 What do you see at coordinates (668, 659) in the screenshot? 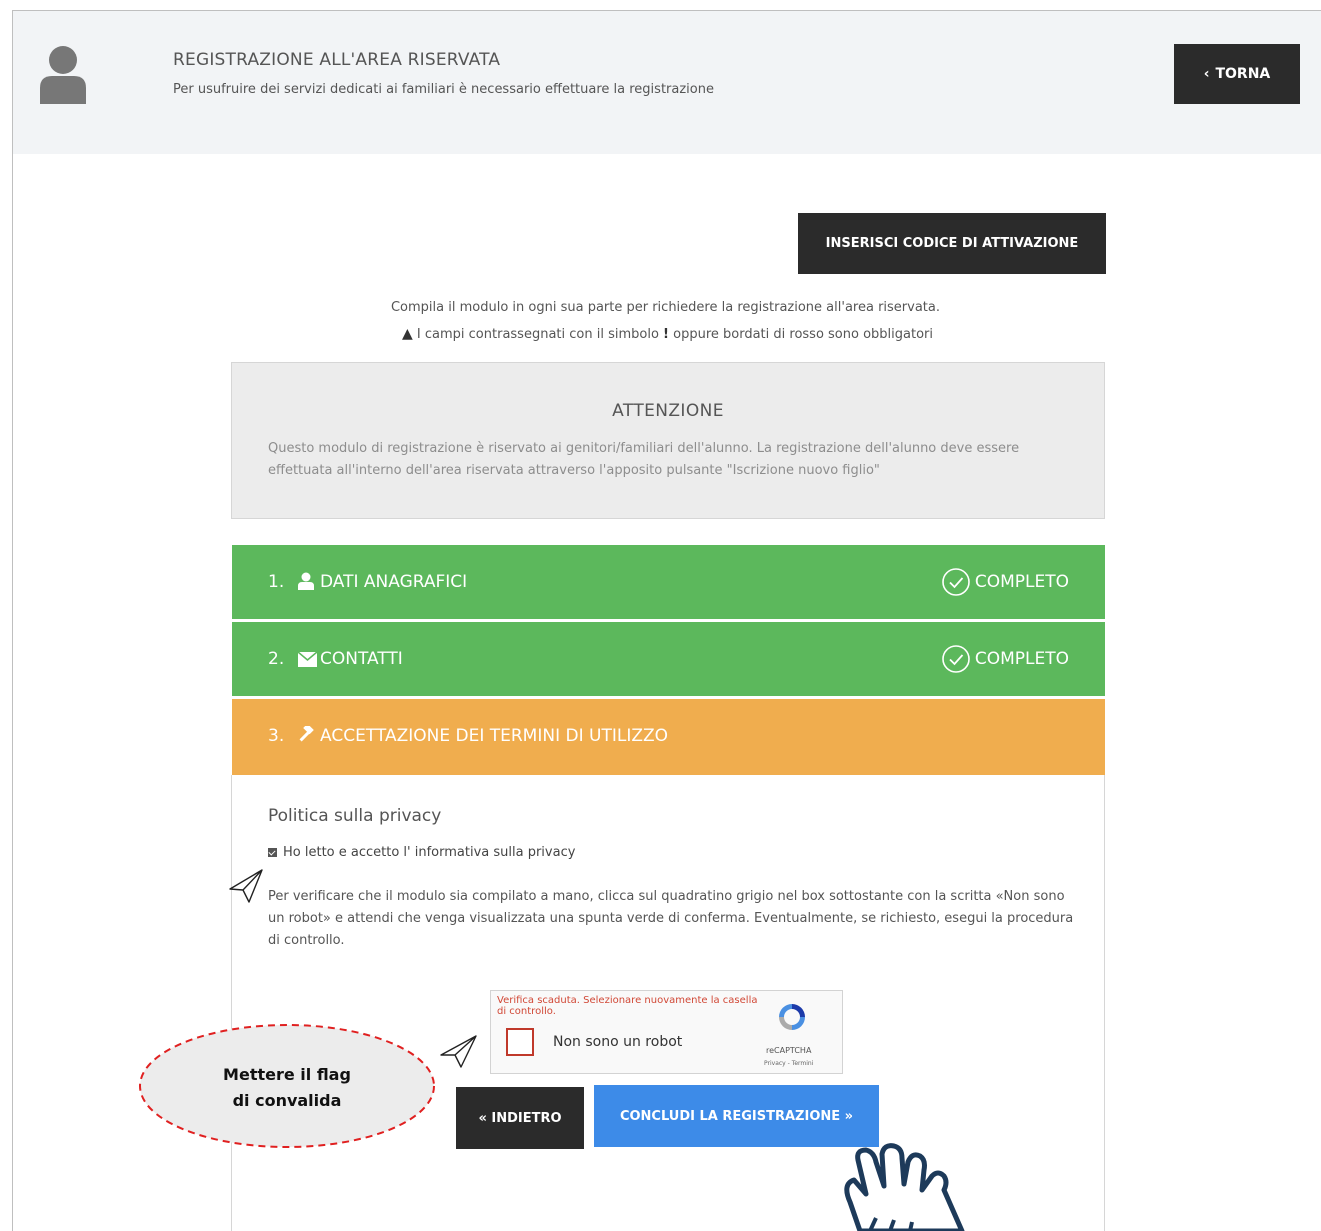
I see `step-contatti: 2. CONTATTI COMPLETO` at bounding box center [668, 659].